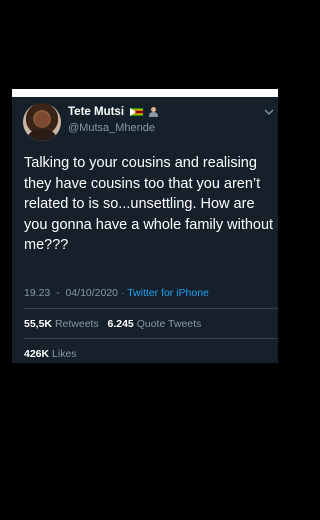  I want to click on avatar-face, so click(42, 120).